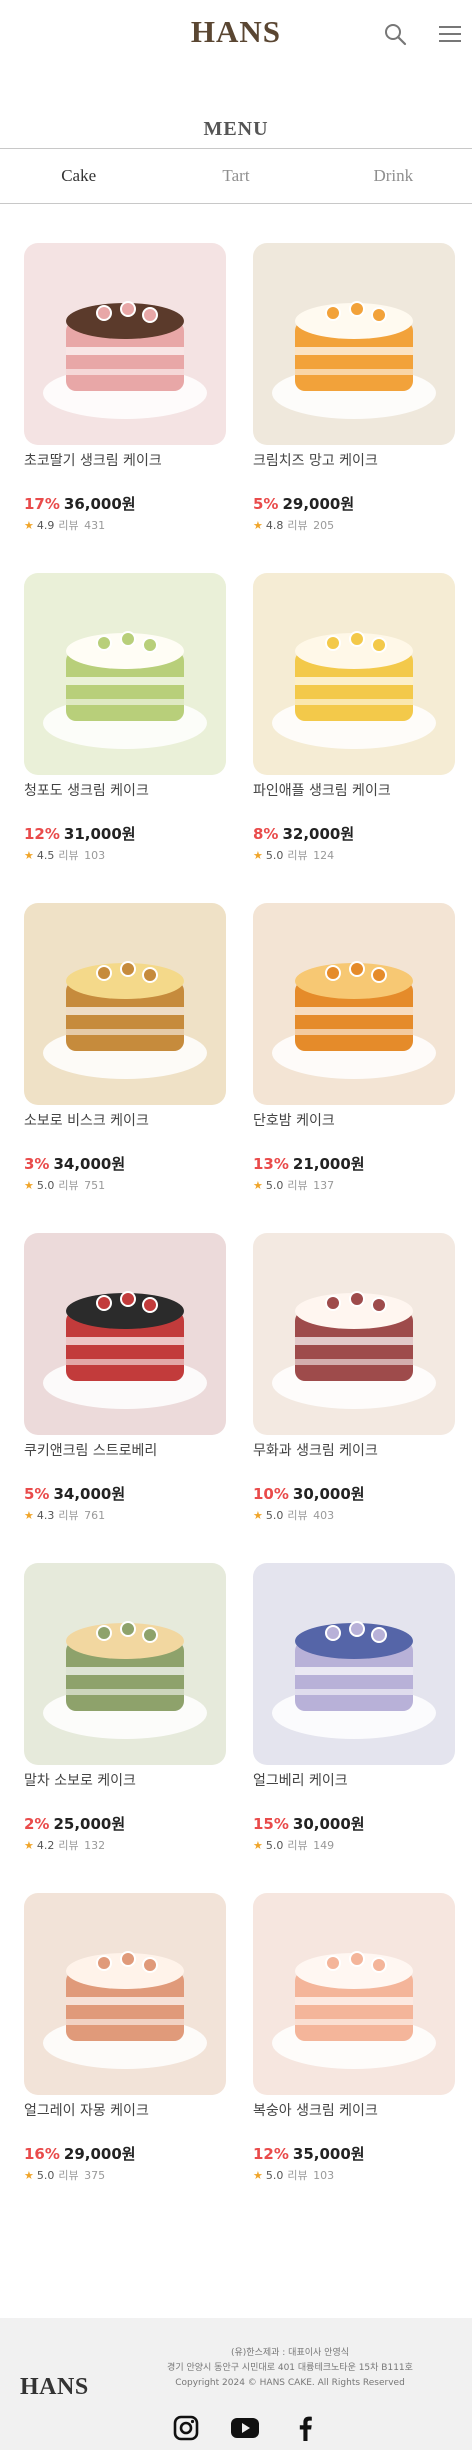 This screenshot has height=2450, width=472. I want to click on review-count: 761, so click(95, 1515).